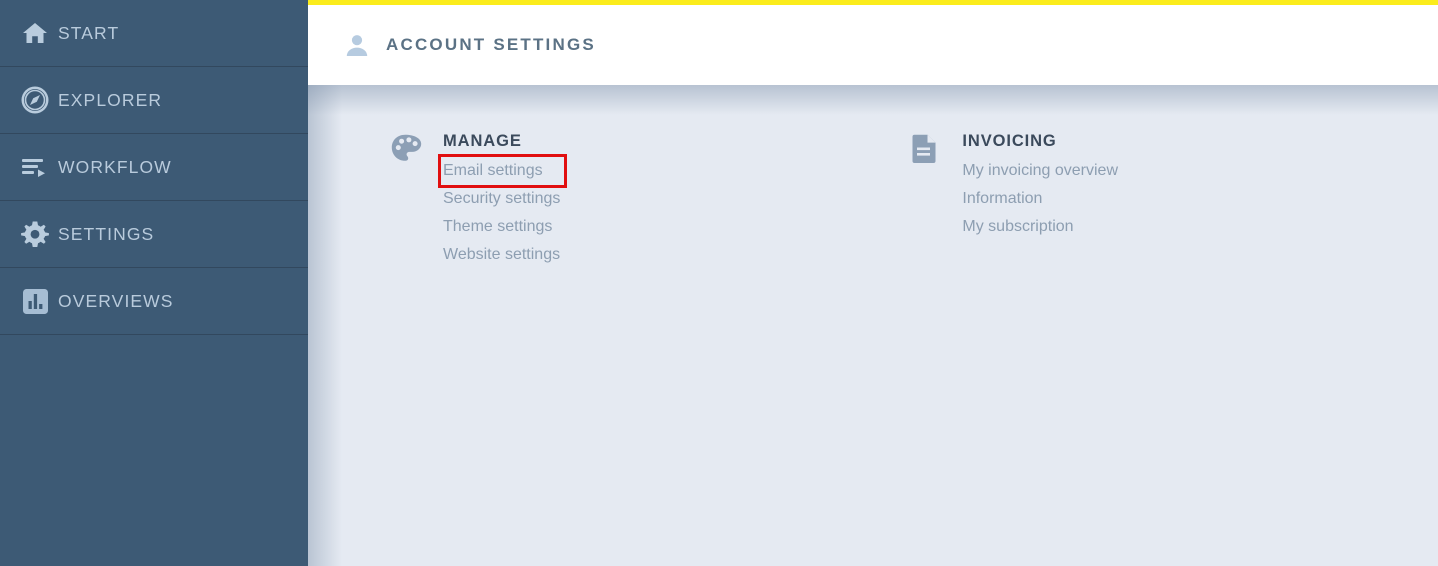  Describe the element at coordinates (35, 33) in the screenshot. I see `home-icon` at that location.